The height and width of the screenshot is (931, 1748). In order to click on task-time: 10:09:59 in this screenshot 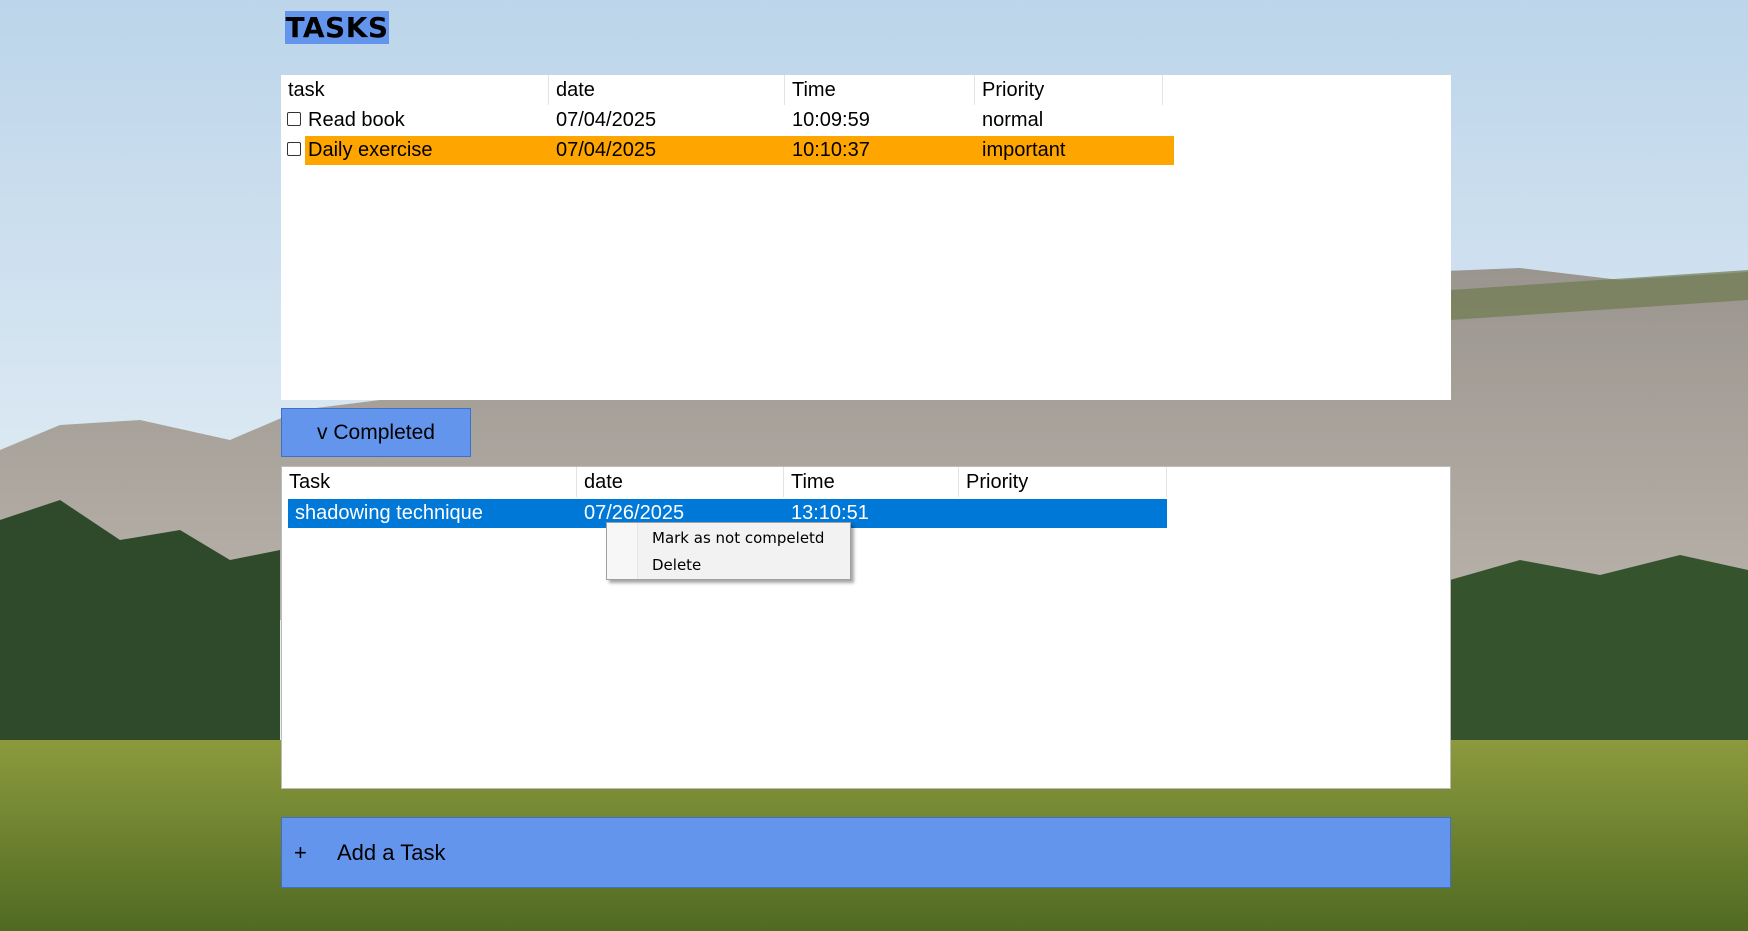, I will do `click(831, 119)`.